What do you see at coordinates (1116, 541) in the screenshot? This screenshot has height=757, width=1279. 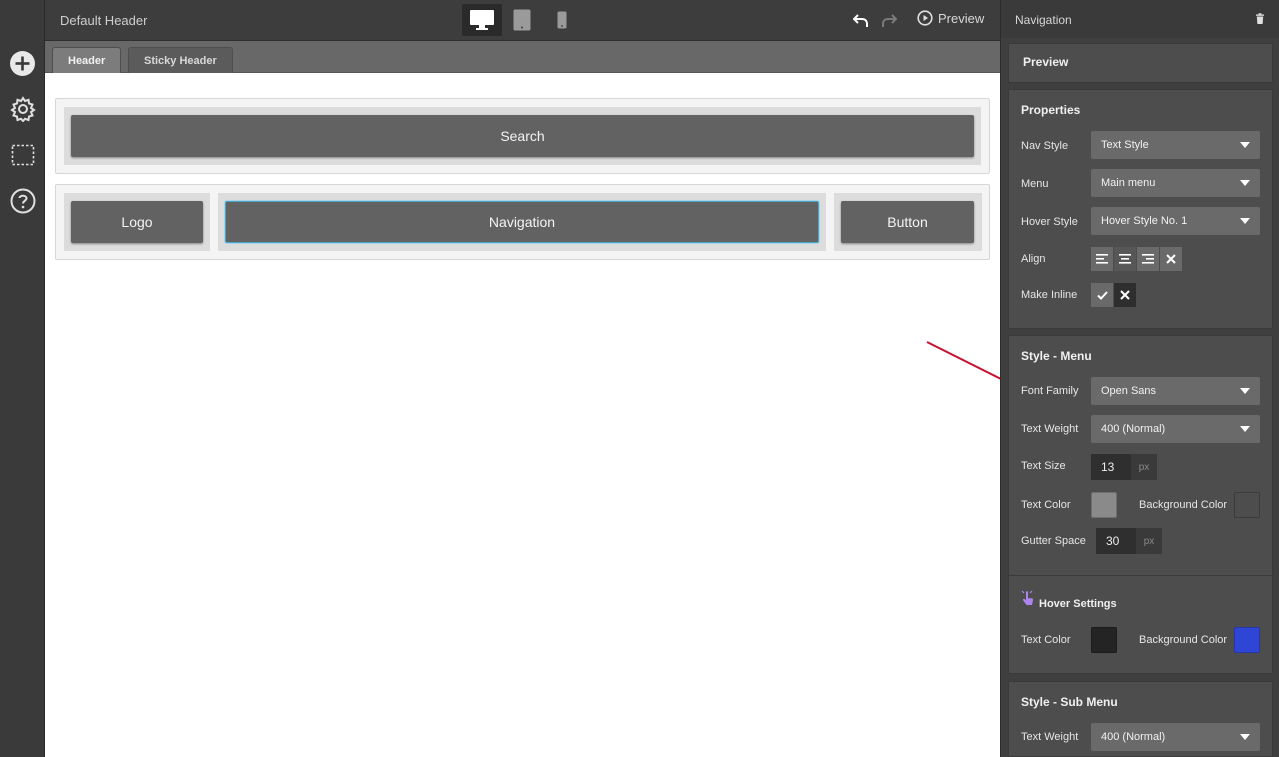 I see `gutter-space-value: 30` at bounding box center [1116, 541].